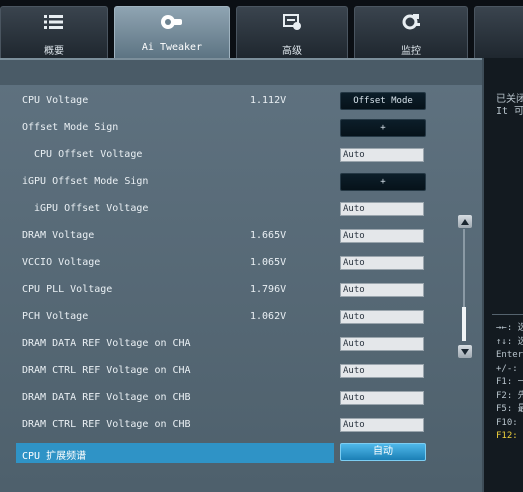 The image size is (523, 492). What do you see at coordinates (54, 32) in the screenshot?
I see `tab-overview: 概要` at bounding box center [54, 32].